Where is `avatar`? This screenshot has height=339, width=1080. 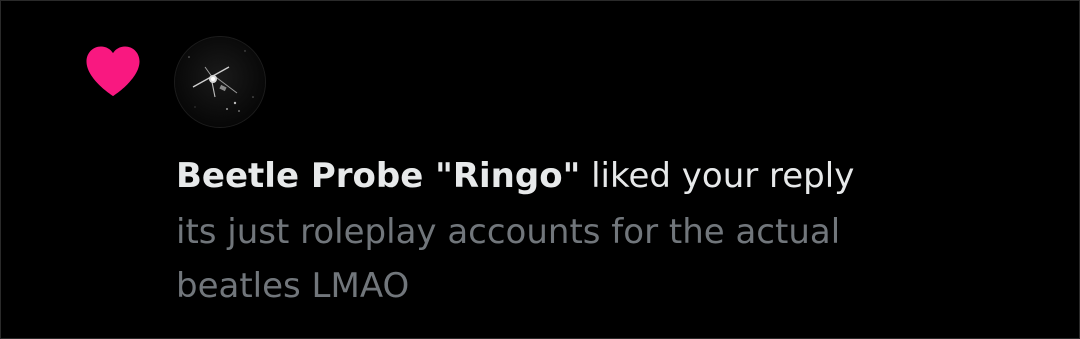 avatar is located at coordinates (220, 82).